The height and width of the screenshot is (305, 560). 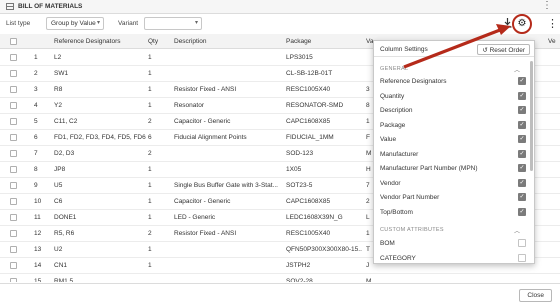 I want to click on close-button: Close, so click(x=535, y=295).